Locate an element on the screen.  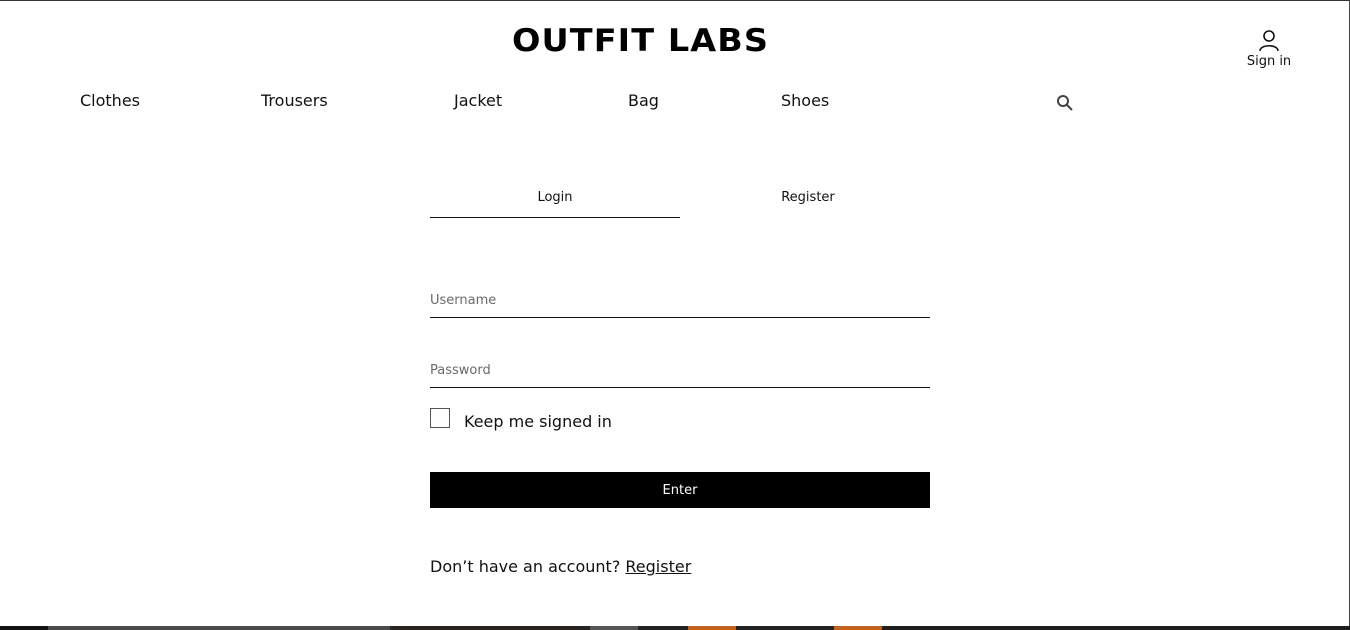
tab-login: Login is located at coordinates (555, 203).